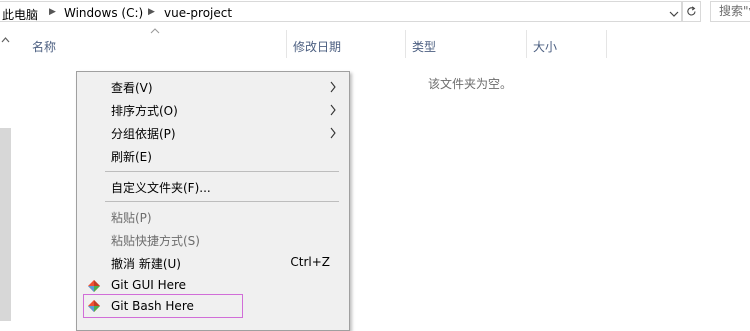 The height and width of the screenshot is (331, 750). I want to click on empty-folder-message: 该文件夹为空。, so click(470, 84).